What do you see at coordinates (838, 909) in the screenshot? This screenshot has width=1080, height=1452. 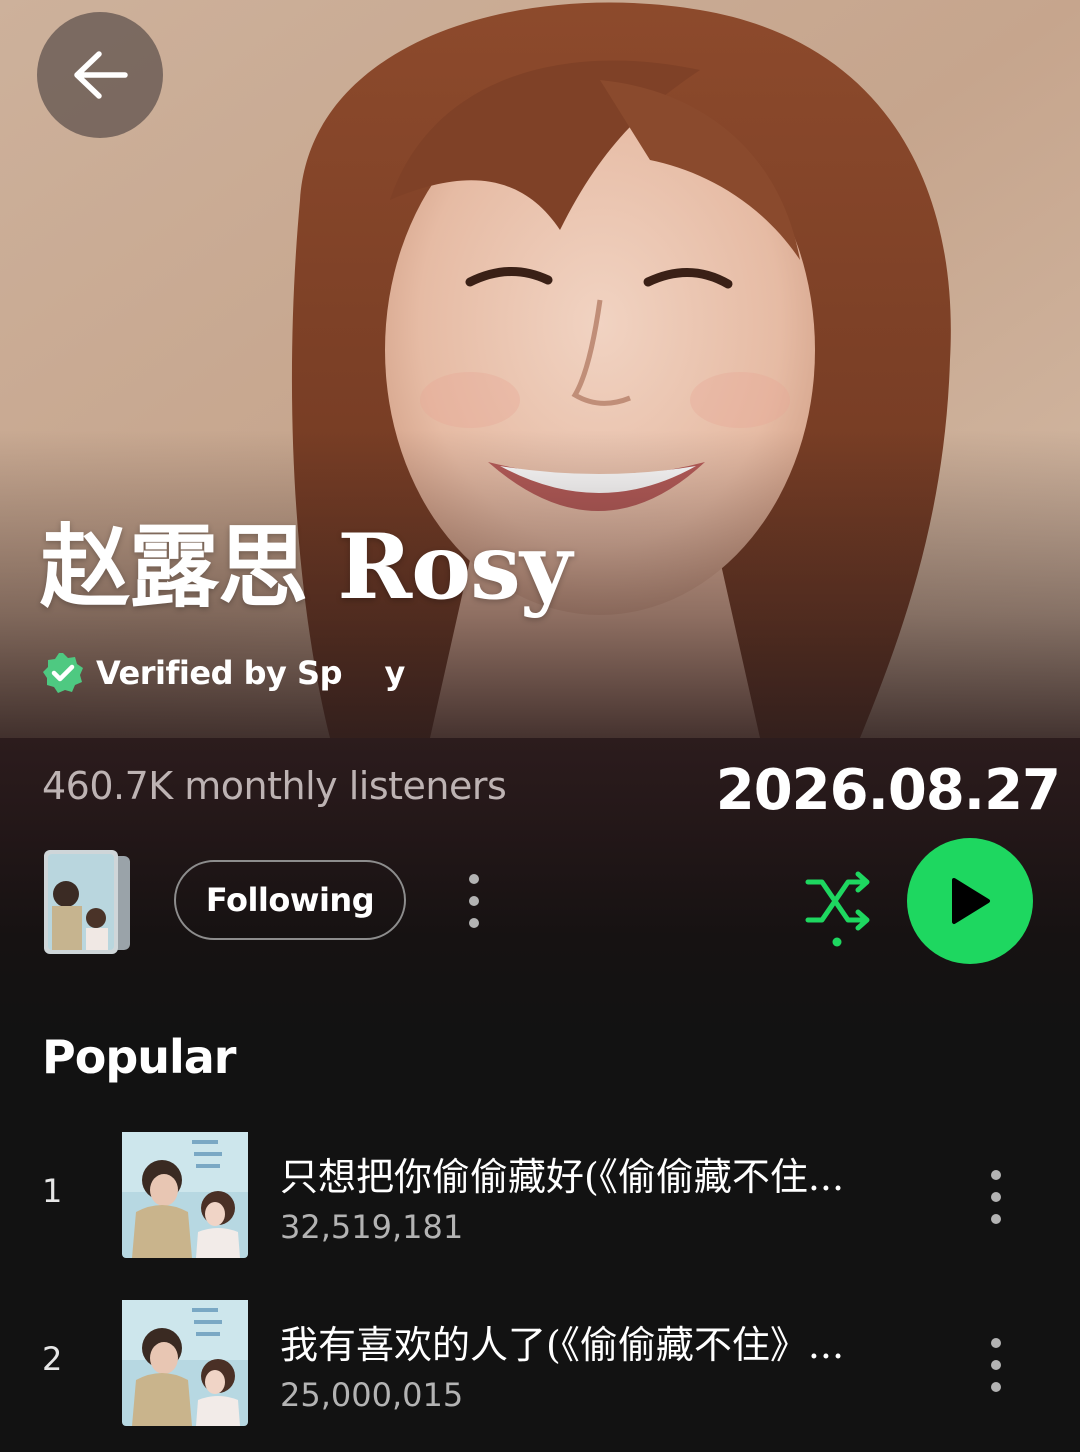 I see `shuffle-icon` at bounding box center [838, 909].